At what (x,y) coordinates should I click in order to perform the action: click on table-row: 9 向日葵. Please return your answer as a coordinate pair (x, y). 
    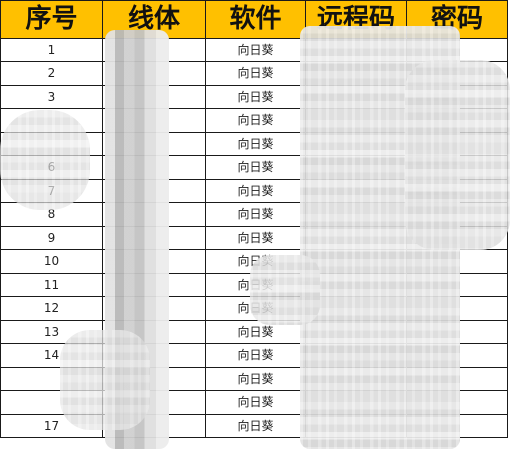
    Looking at the image, I should click on (254, 238).